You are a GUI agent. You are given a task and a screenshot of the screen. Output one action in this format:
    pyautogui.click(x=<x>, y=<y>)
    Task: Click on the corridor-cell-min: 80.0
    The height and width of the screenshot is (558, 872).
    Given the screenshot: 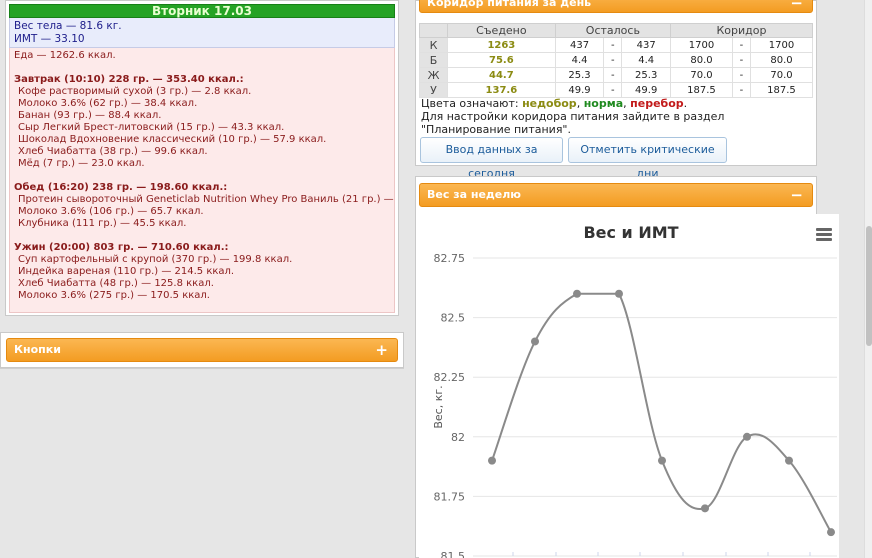 What is the action you would take?
    pyautogui.click(x=701, y=60)
    